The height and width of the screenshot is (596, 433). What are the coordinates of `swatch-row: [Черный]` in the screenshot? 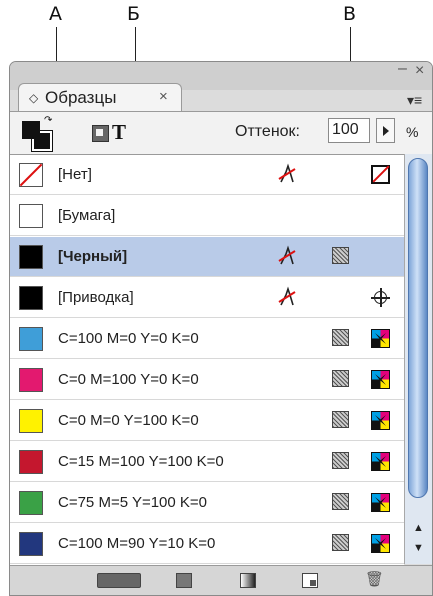 It's located at (207, 257).